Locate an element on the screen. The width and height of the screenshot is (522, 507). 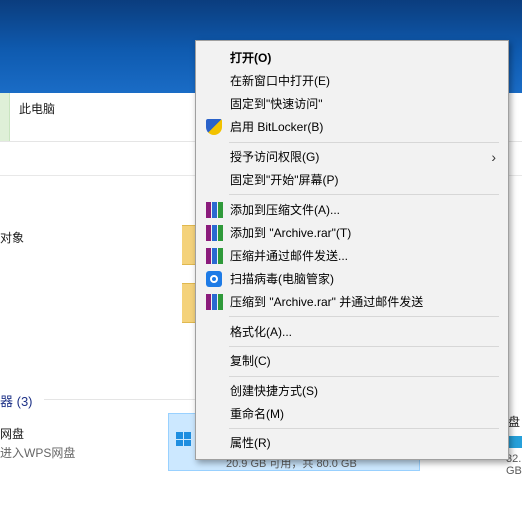
menu-item-pin-start: 固定到"开始"屏幕(P) is located at coordinates (352, 180).